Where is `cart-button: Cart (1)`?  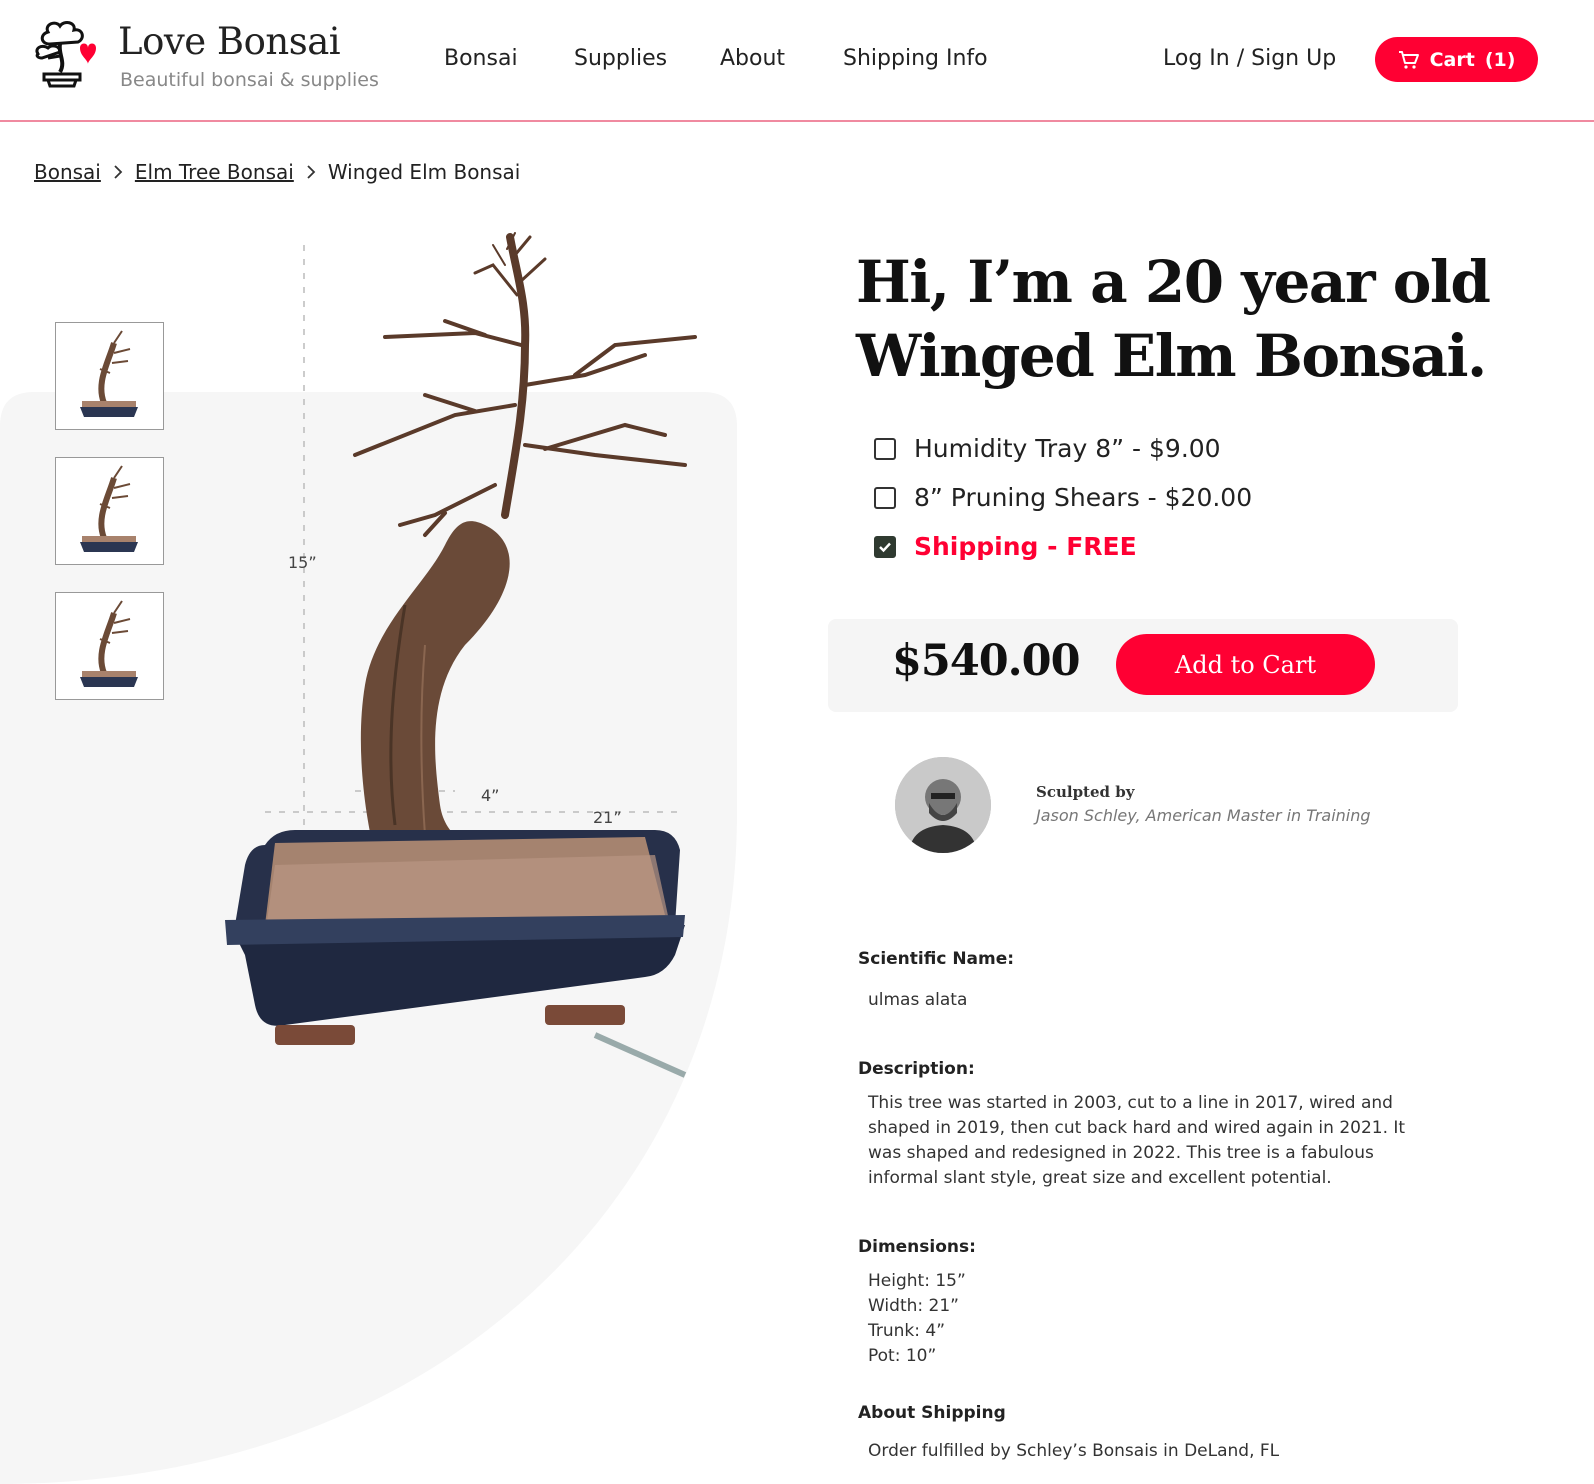
cart-button: Cart (1) is located at coordinates (1456, 59).